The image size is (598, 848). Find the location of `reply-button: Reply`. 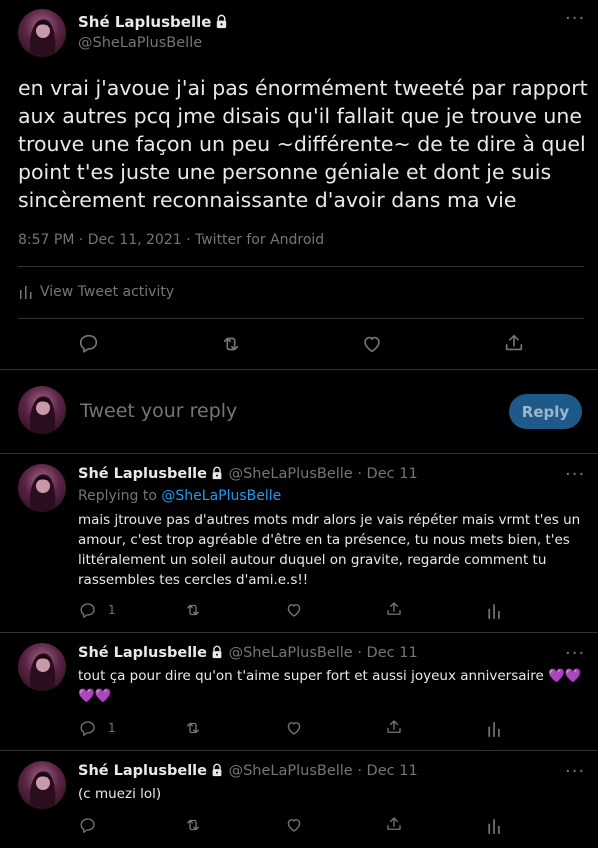

reply-button: Reply is located at coordinates (545, 411).